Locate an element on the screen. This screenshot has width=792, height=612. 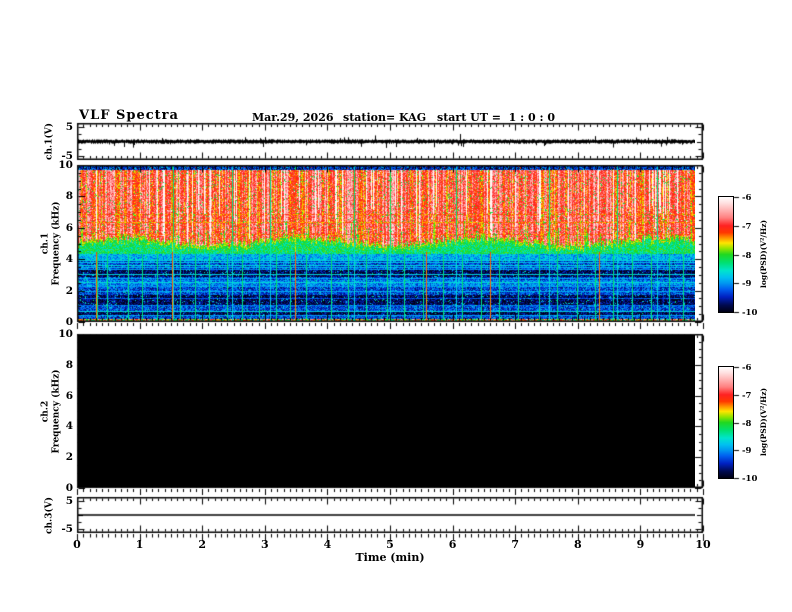
figure-title: VLF Spectra is located at coordinates (129, 115).